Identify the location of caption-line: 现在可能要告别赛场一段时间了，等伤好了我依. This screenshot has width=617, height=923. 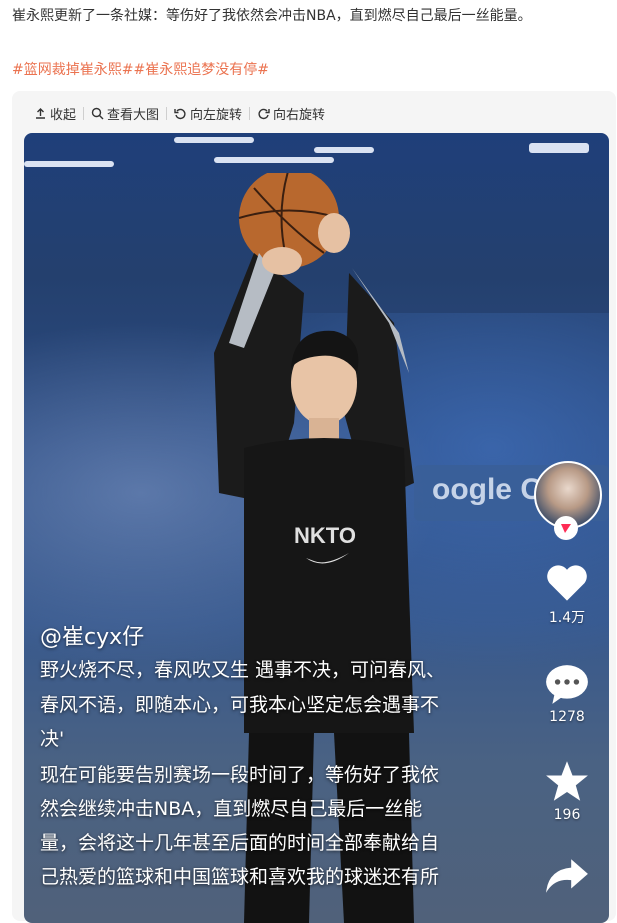
(240, 775).